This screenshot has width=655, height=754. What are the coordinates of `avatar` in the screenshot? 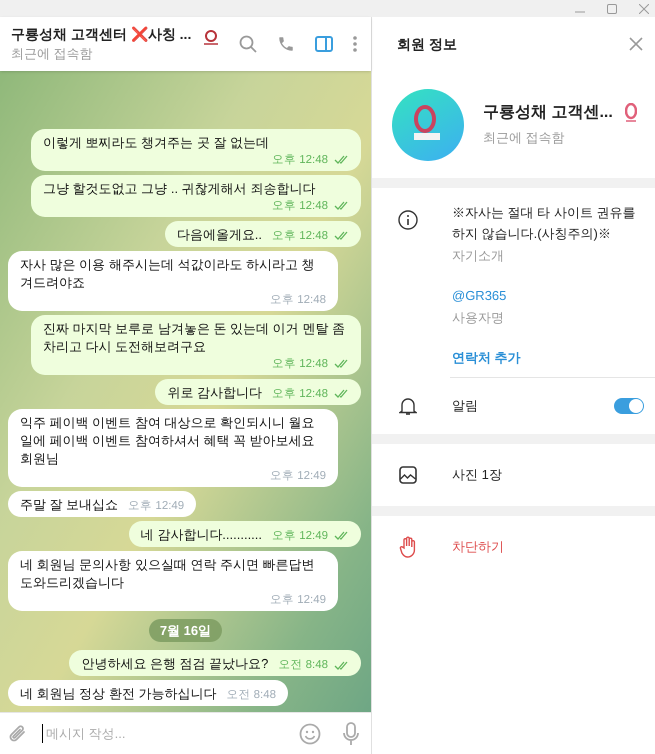 It's located at (428, 124).